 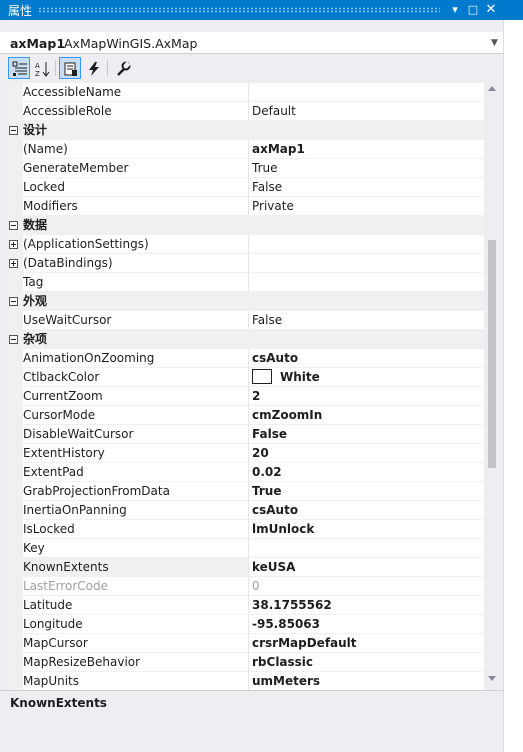 I want to click on property-row: IsLocked lmUnlock, so click(x=245, y=529).